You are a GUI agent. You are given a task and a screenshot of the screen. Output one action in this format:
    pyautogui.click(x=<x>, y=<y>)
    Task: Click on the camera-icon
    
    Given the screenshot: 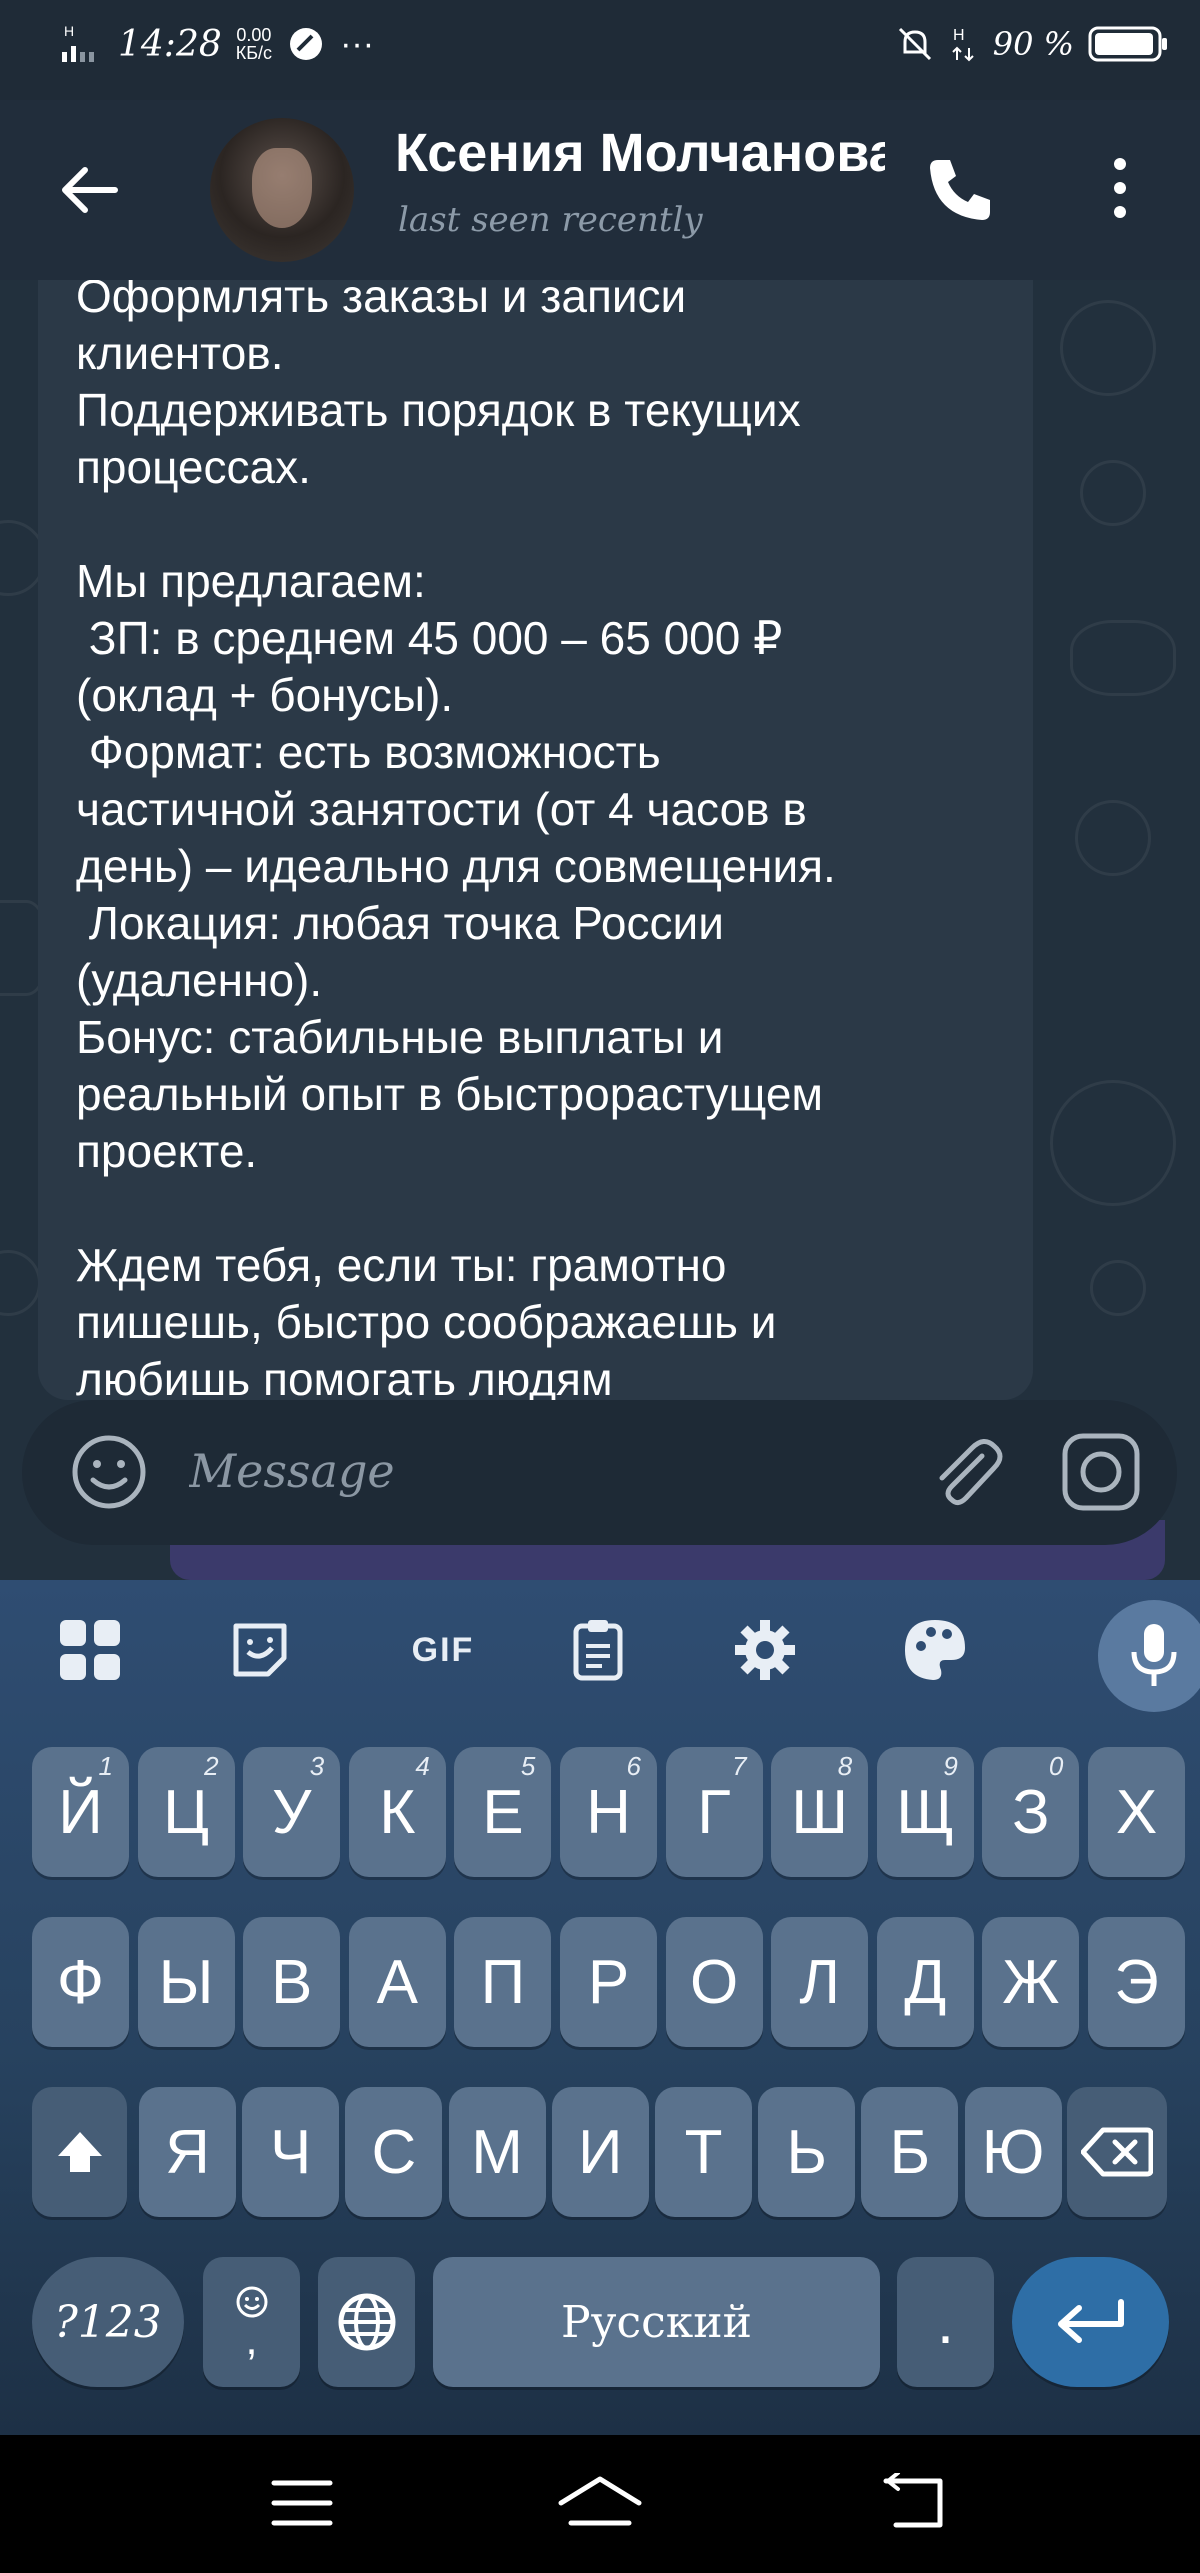 What is the action you would take?
    pyautogui.click(x=1101, y=1472)
    